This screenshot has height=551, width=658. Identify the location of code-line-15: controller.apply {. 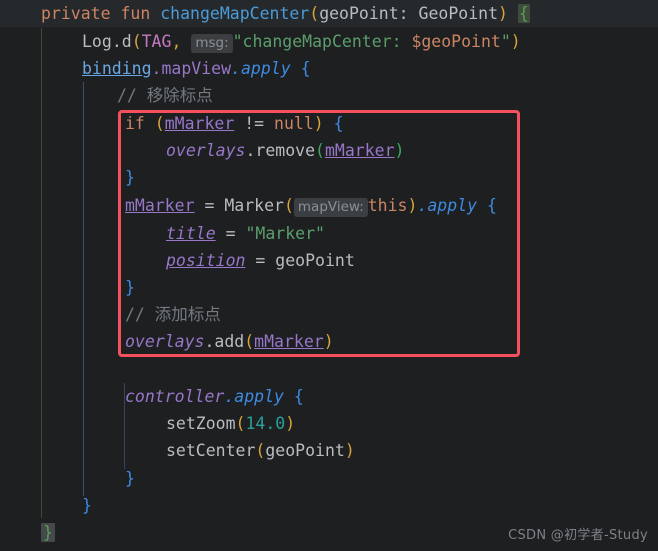
(329, 396).